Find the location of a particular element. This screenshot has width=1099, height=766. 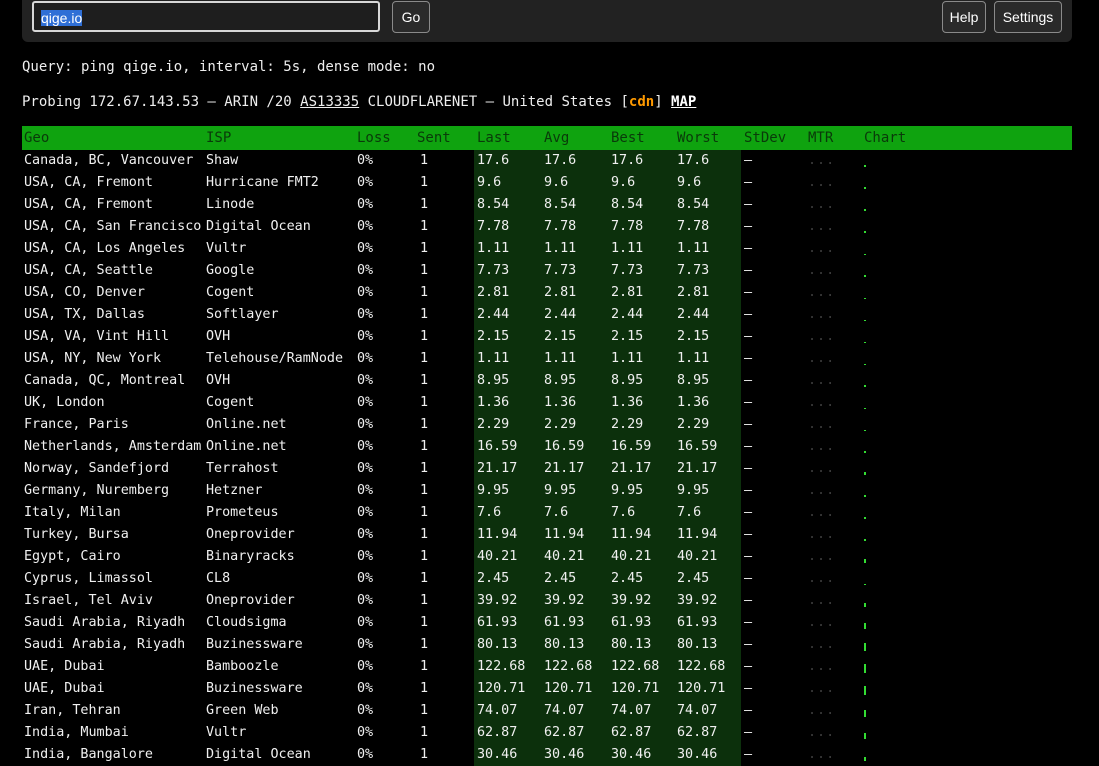

map-link: MAP is located at coordinates (683, 102).